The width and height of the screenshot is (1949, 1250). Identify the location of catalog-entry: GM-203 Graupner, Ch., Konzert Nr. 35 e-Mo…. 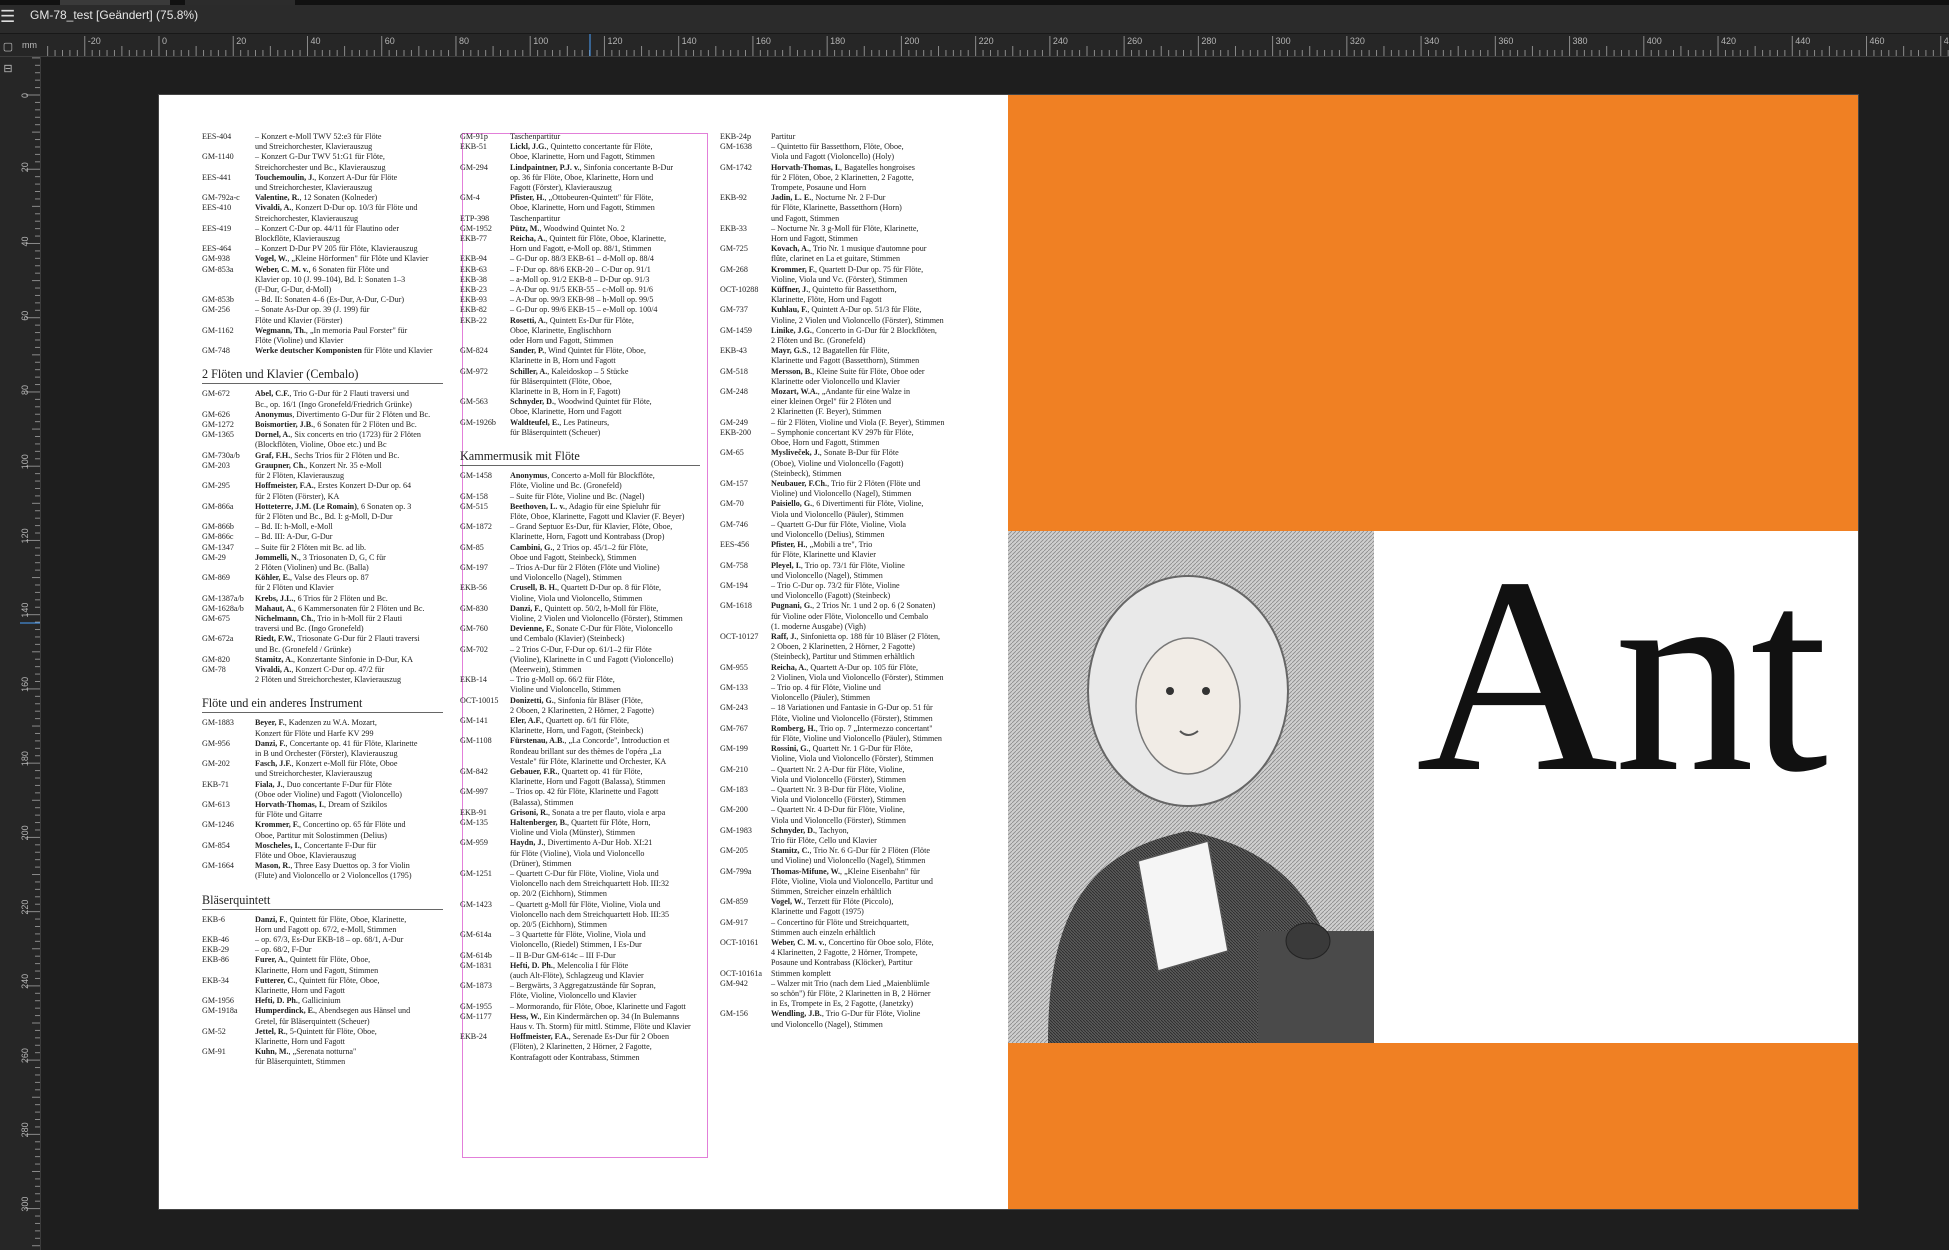
(322, 471).